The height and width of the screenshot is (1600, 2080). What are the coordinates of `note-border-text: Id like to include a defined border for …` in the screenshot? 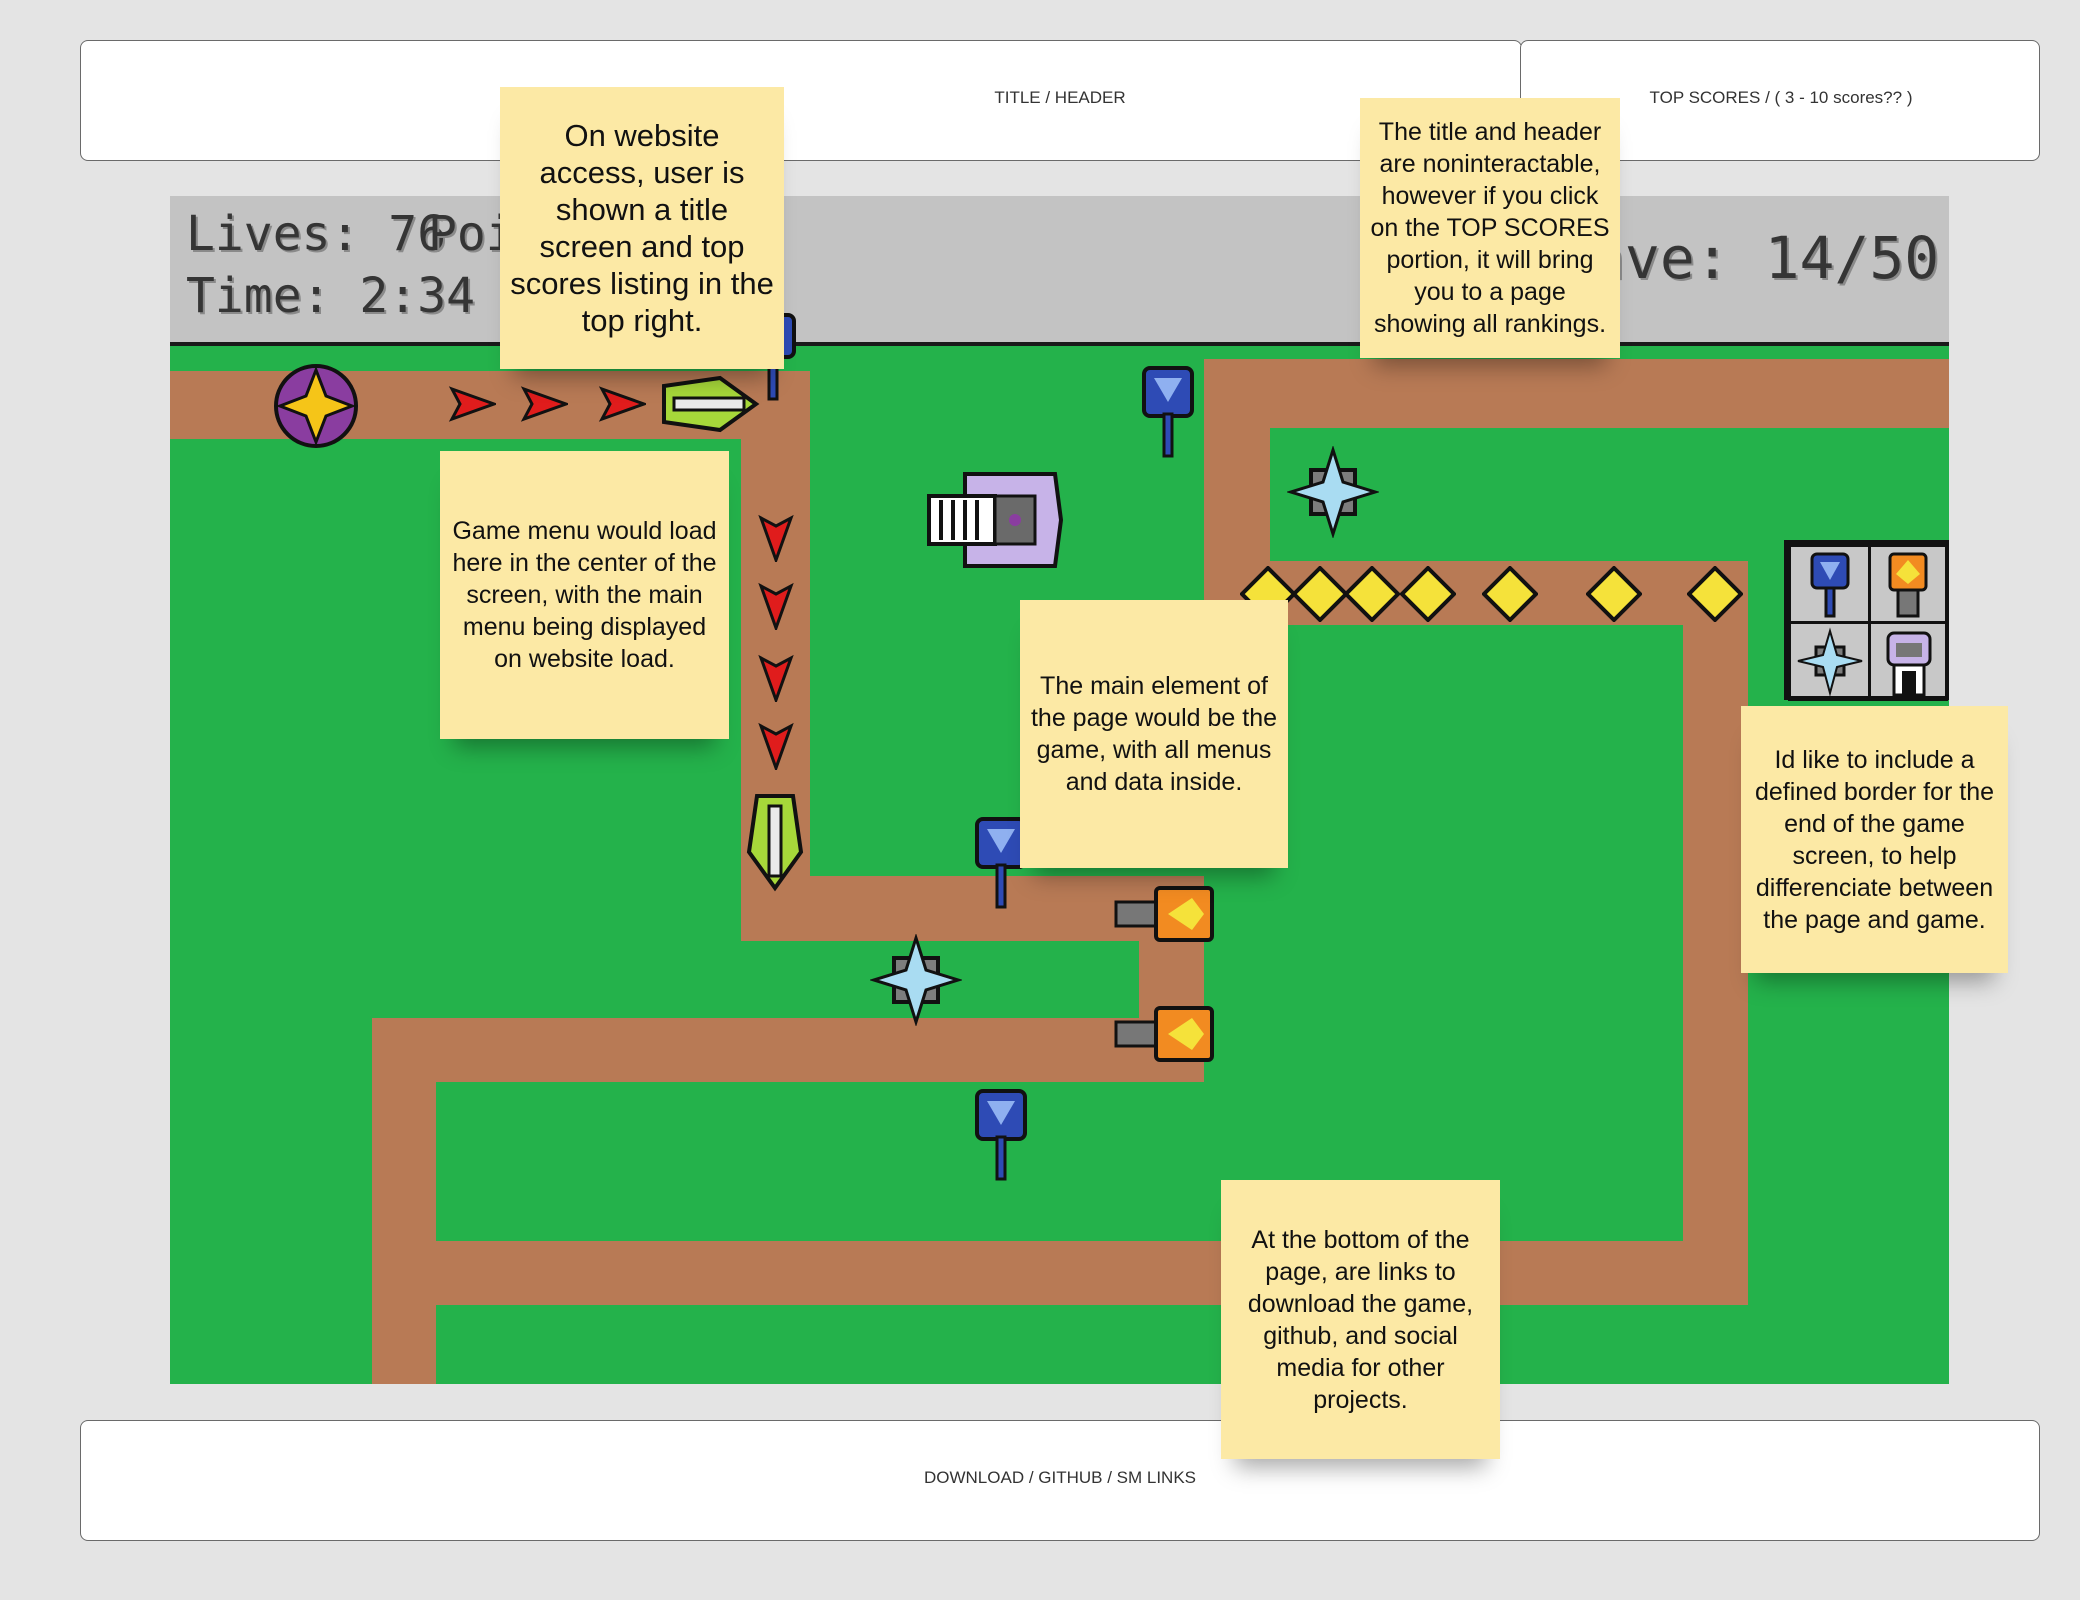 It's located at (1874, 839).